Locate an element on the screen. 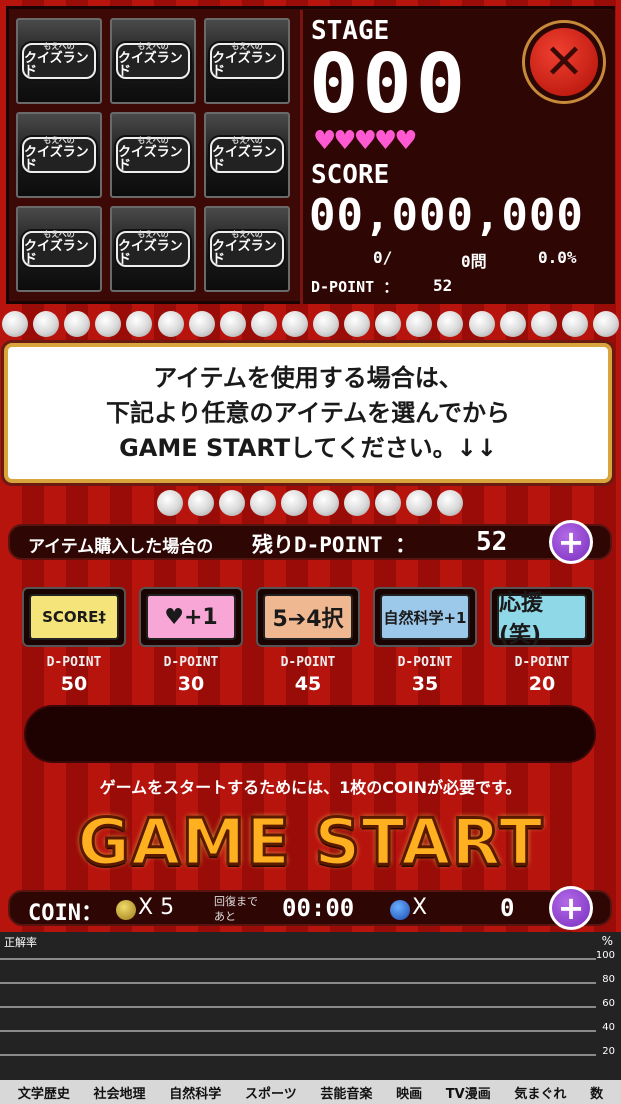  category-tab: TV漫画 is located at coordinates (468, 1092).